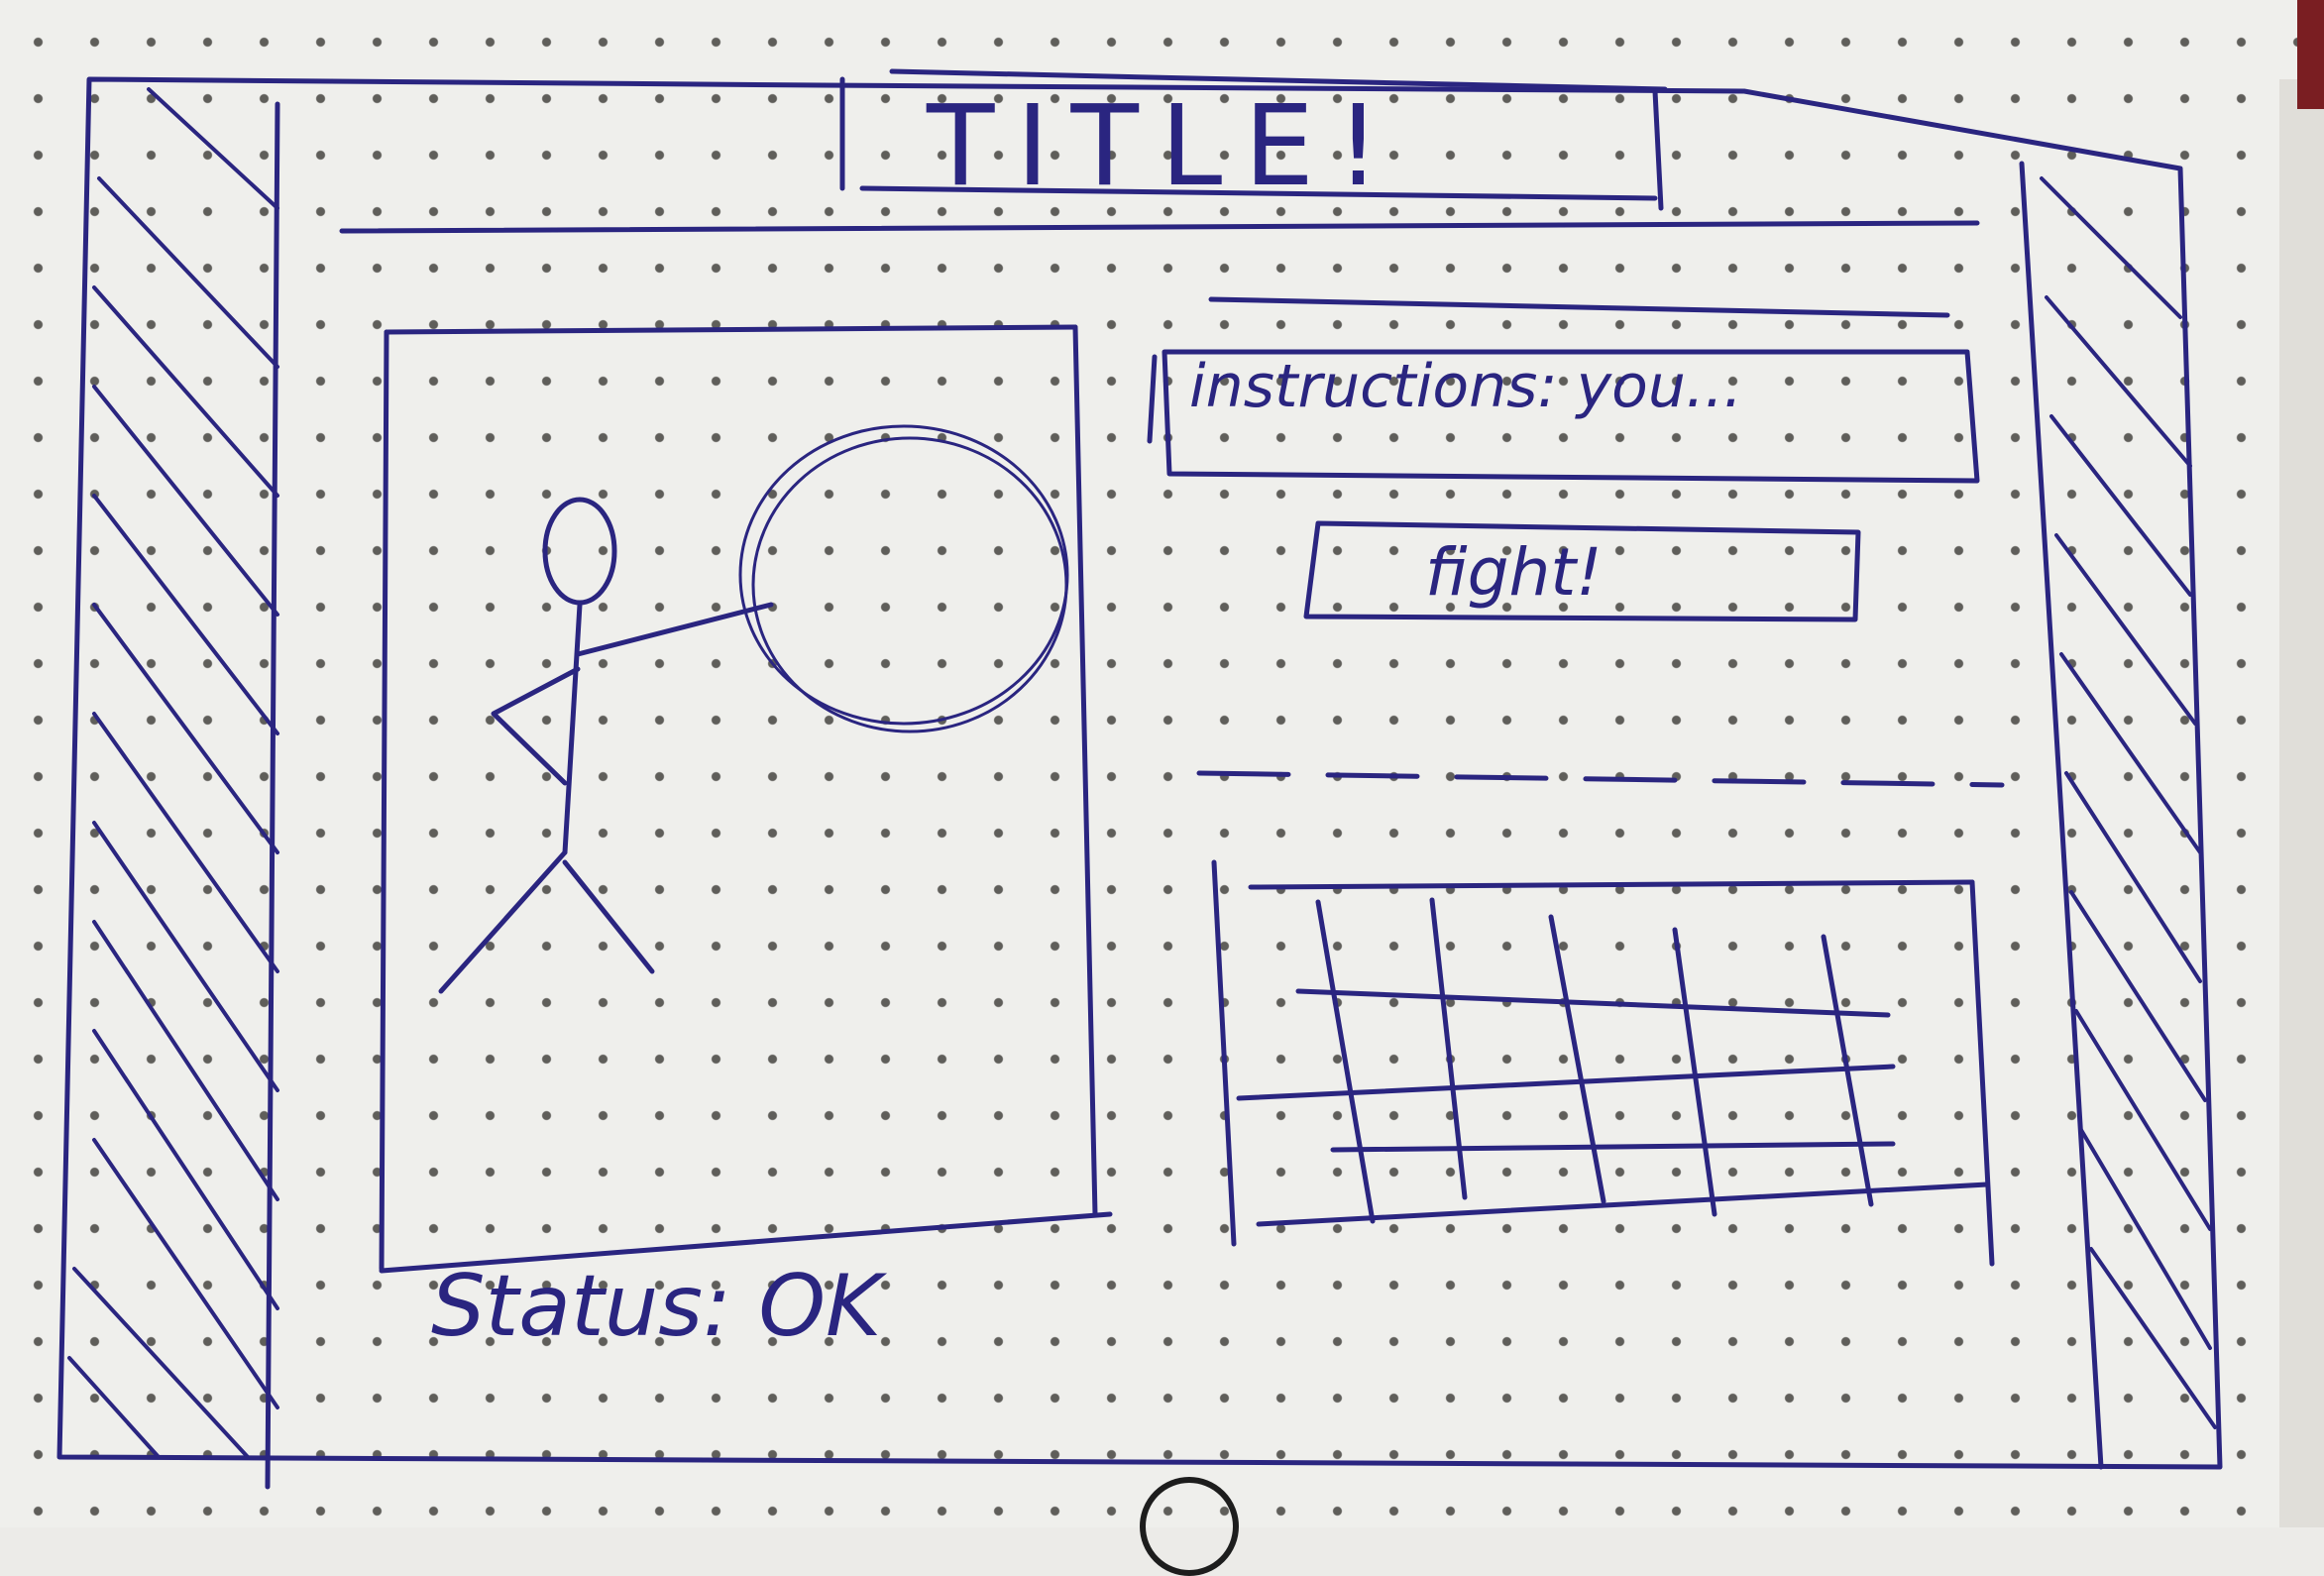 The width and height of the screenshot is (2324, 1576). I want to click on pen-mark, so click(1189, 1526).